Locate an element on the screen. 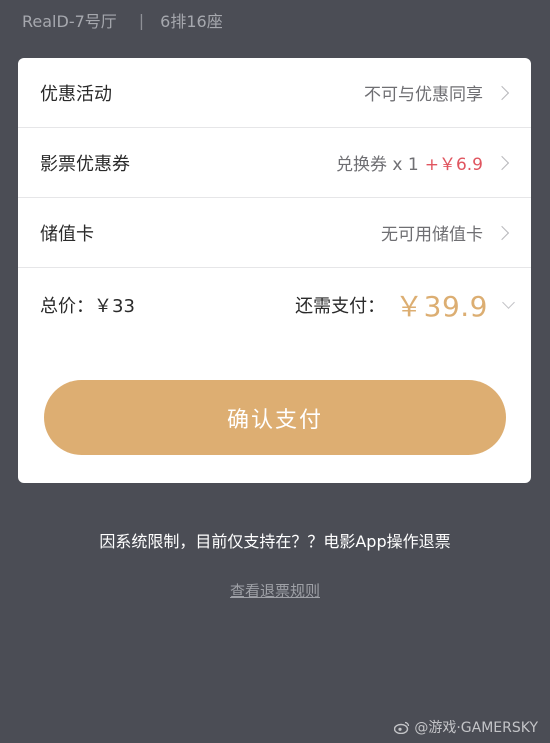 The image size is (550, 743). coupon-row: 影票优惠券 兑换券 x 1 +￥6.9 is located at coordinates (274, 163).